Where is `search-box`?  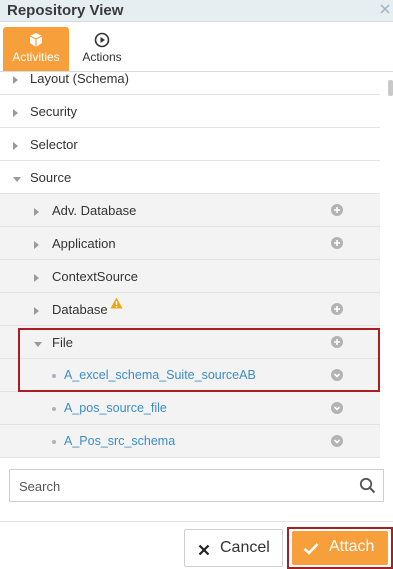 search-box is located at coordinates (196, 485).